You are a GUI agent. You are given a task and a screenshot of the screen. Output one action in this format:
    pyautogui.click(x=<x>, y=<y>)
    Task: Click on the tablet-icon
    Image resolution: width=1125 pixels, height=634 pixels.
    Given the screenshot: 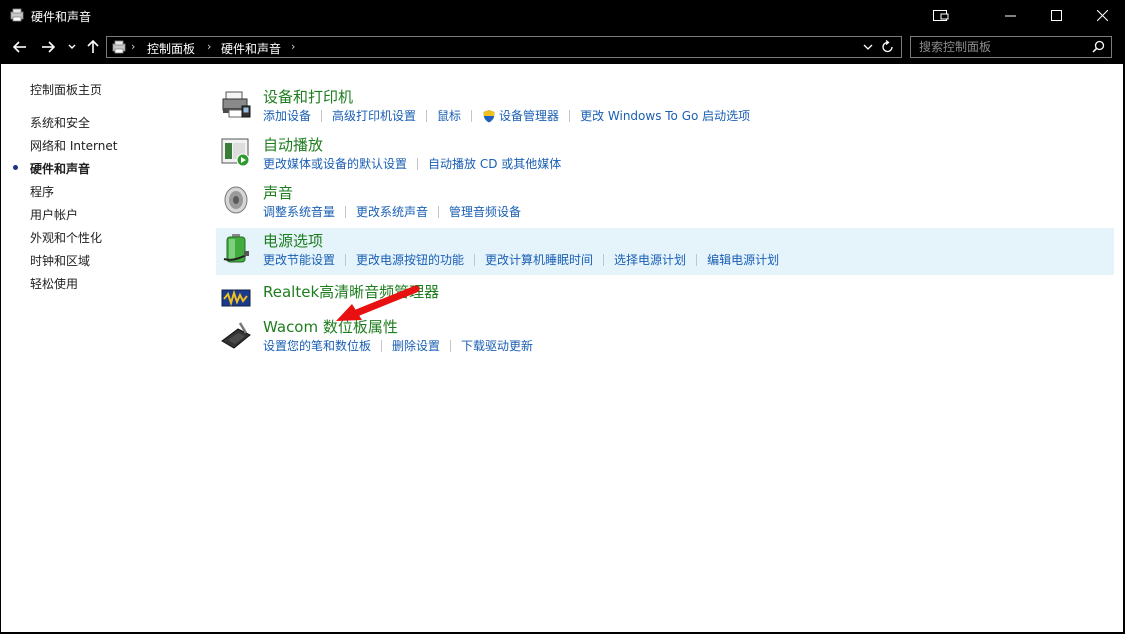 What is the action you would take?
    pyautogui.click(x=236, y=335)
    